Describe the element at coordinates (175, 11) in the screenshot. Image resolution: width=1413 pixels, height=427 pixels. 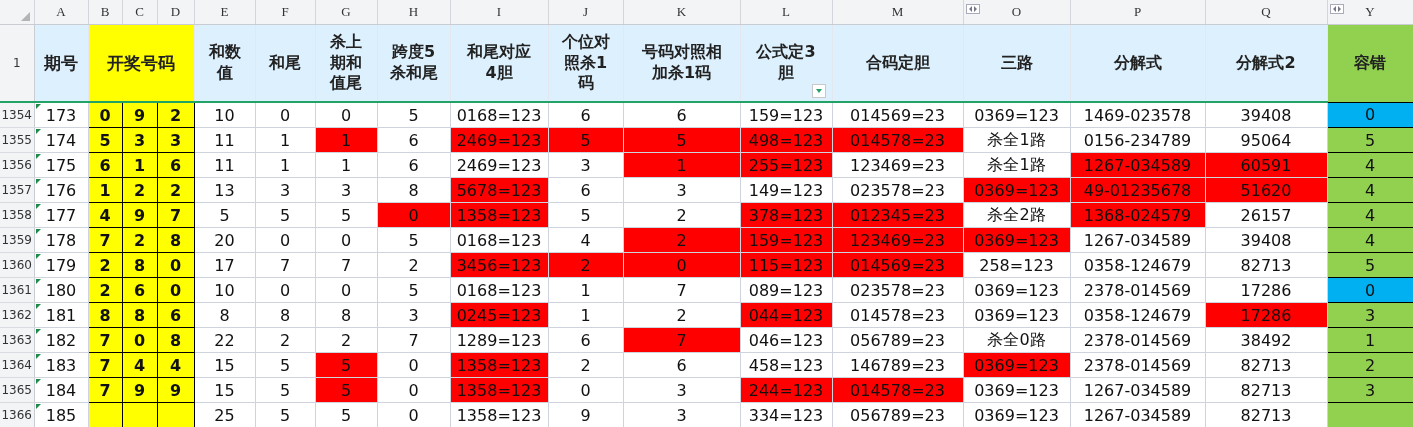
I see `column-header: D` at that location.